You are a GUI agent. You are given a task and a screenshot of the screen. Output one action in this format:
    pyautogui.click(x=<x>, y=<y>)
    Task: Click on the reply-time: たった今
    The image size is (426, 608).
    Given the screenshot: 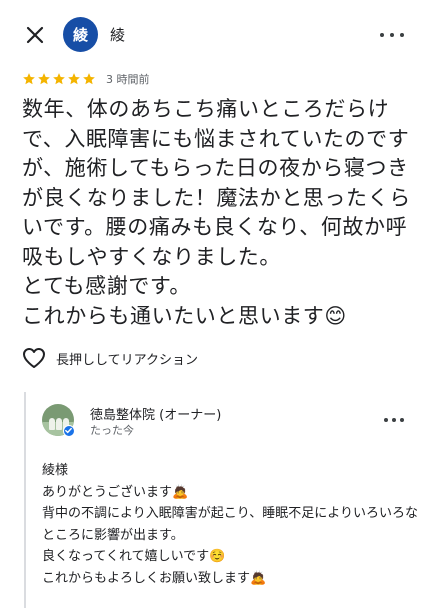 What is the action you would take?
    pyautogui.click(x=112, y=430)
    